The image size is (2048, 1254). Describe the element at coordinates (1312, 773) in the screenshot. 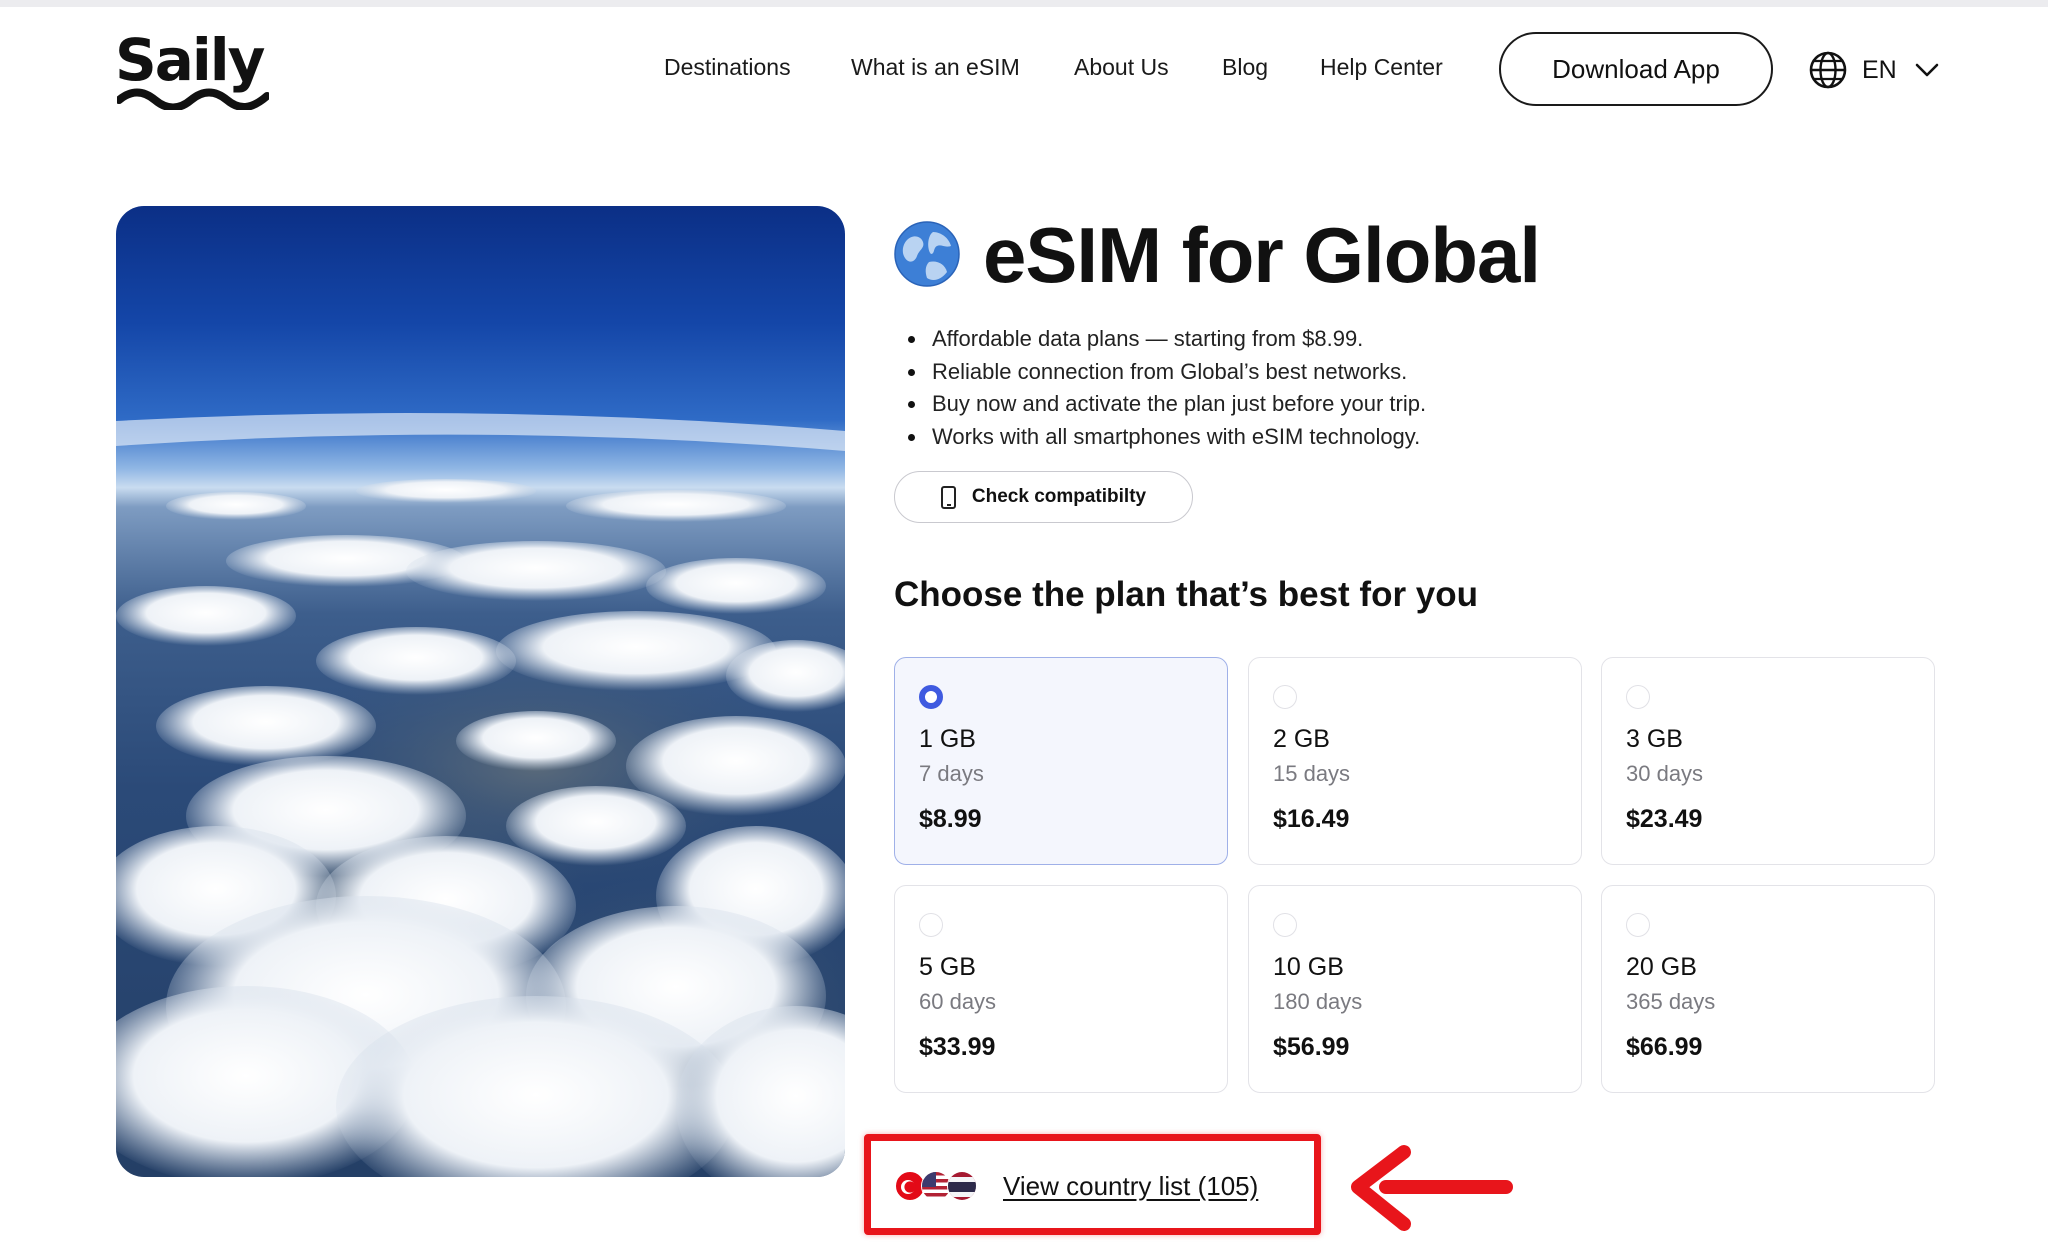

I see `plan-days: 15 days` at that location.